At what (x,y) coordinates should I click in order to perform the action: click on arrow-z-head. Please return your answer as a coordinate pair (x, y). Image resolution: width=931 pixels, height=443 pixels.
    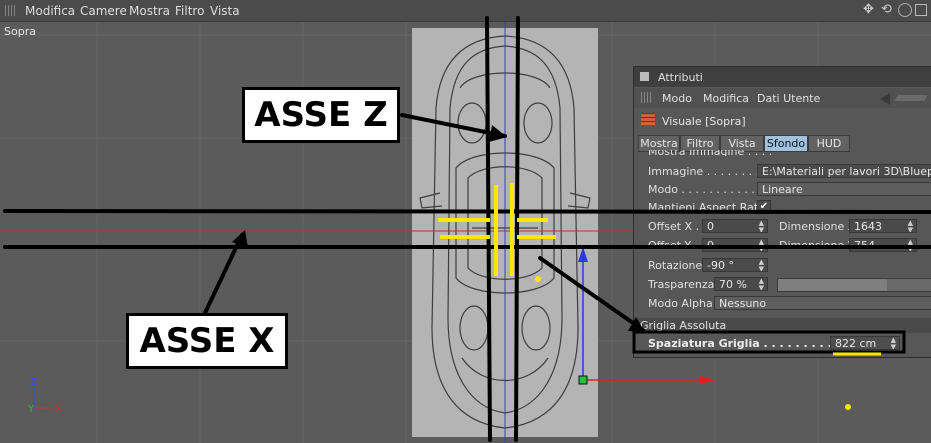
    Looking at the image, I should click on (498, 133).